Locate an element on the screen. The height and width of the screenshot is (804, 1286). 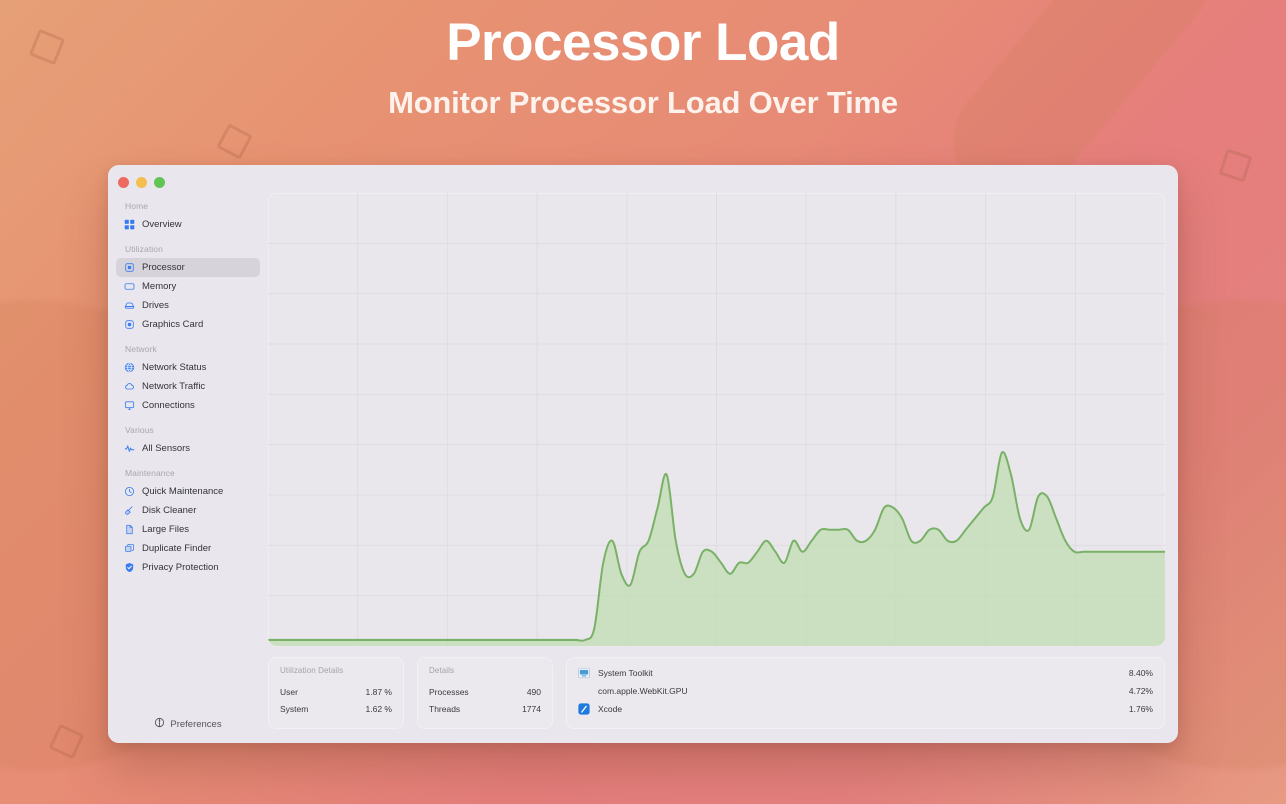
preferences-button: Preferences is located at coordinates (188, 724).